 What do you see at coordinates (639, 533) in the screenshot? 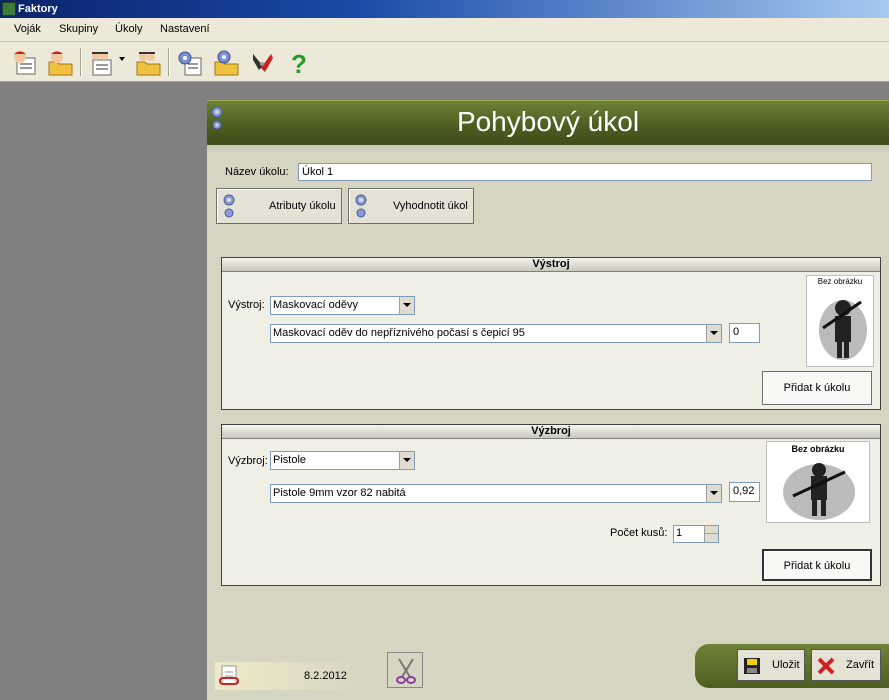
I see `count-label: Počet kusů:` at bounding box center [639, 533].